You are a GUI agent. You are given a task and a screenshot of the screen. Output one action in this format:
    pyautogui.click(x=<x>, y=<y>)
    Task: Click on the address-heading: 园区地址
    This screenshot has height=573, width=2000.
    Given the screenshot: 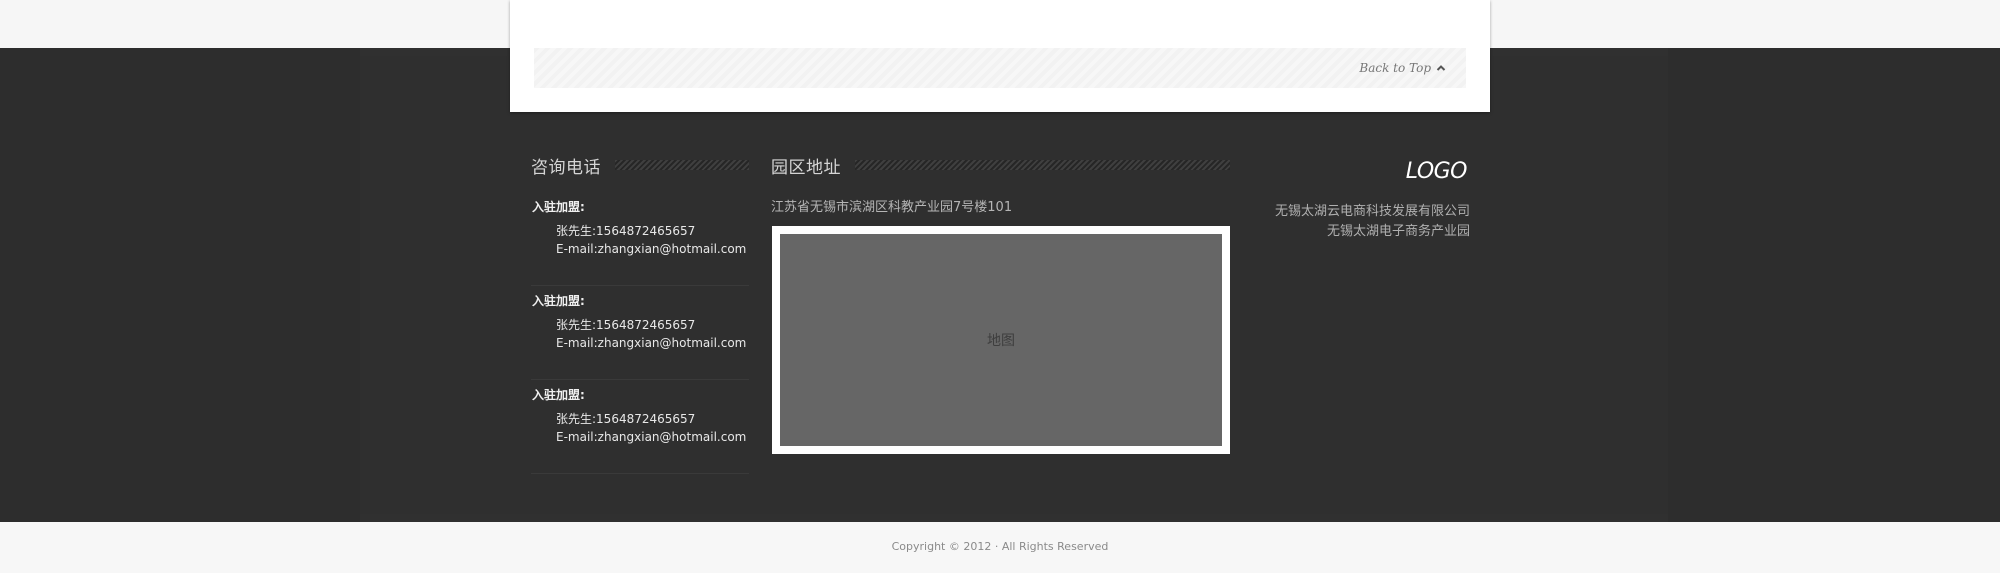 What is the action you would take?
    pyautogui.click(x=1000, y=166)
    